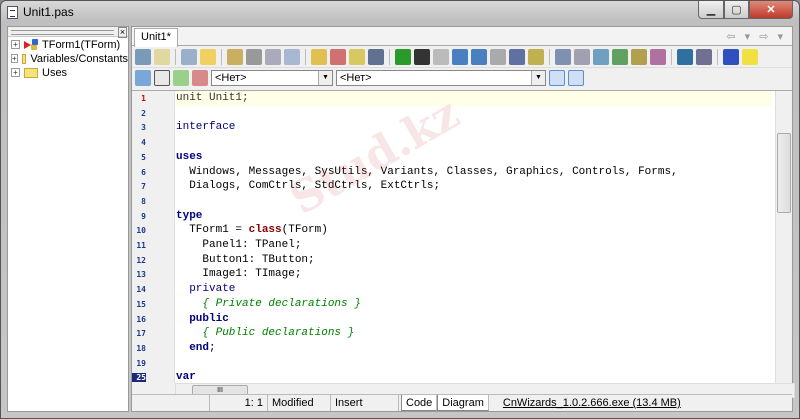 This screenshot has height=419, width=800. What do you see at coordinates (299, 403) in the screenshot?
I see `modified-status: Modified` at bounding box center [299, 403].